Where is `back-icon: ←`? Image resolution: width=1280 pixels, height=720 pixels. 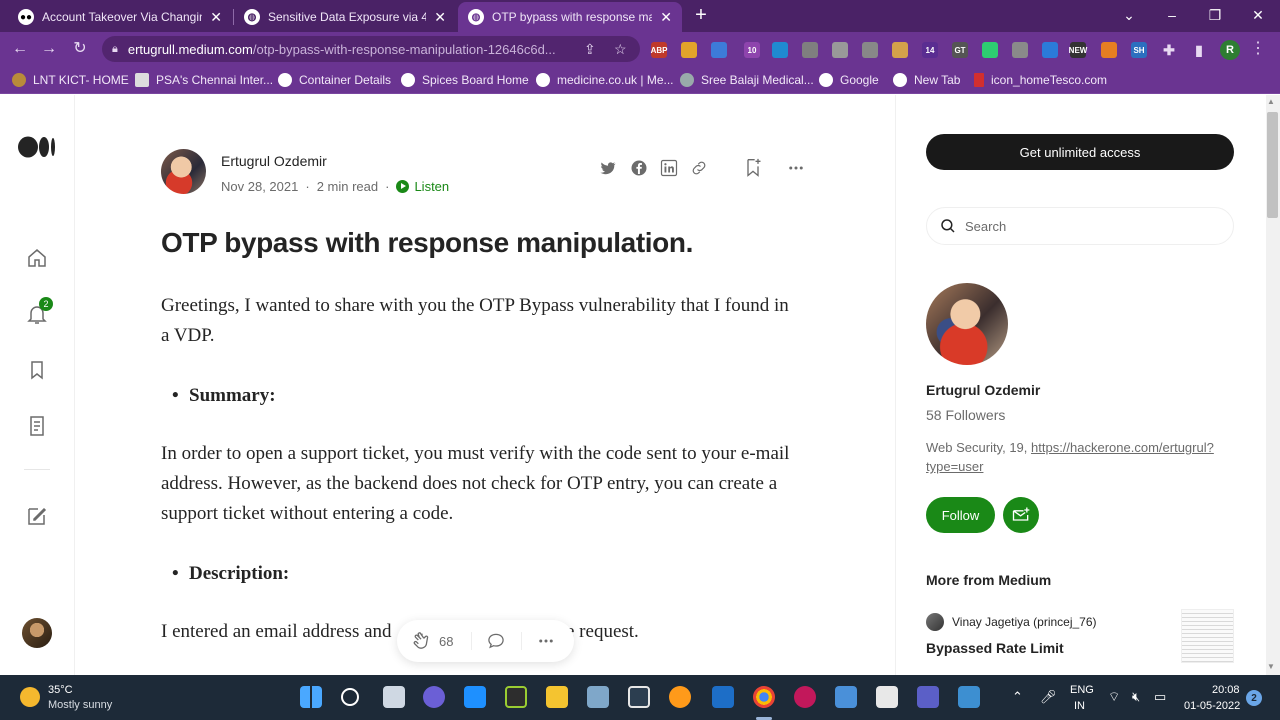
back-icon: ← is located at coordinates (20, 49).